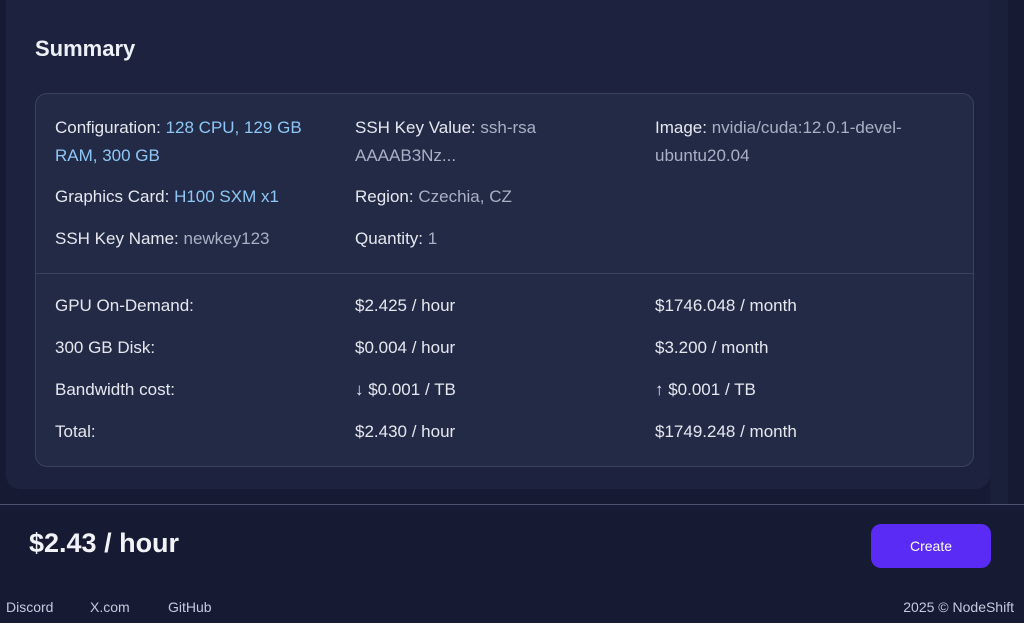 The image size is (1024, 623). I want to click on create-button: Create, so click(931, 546).